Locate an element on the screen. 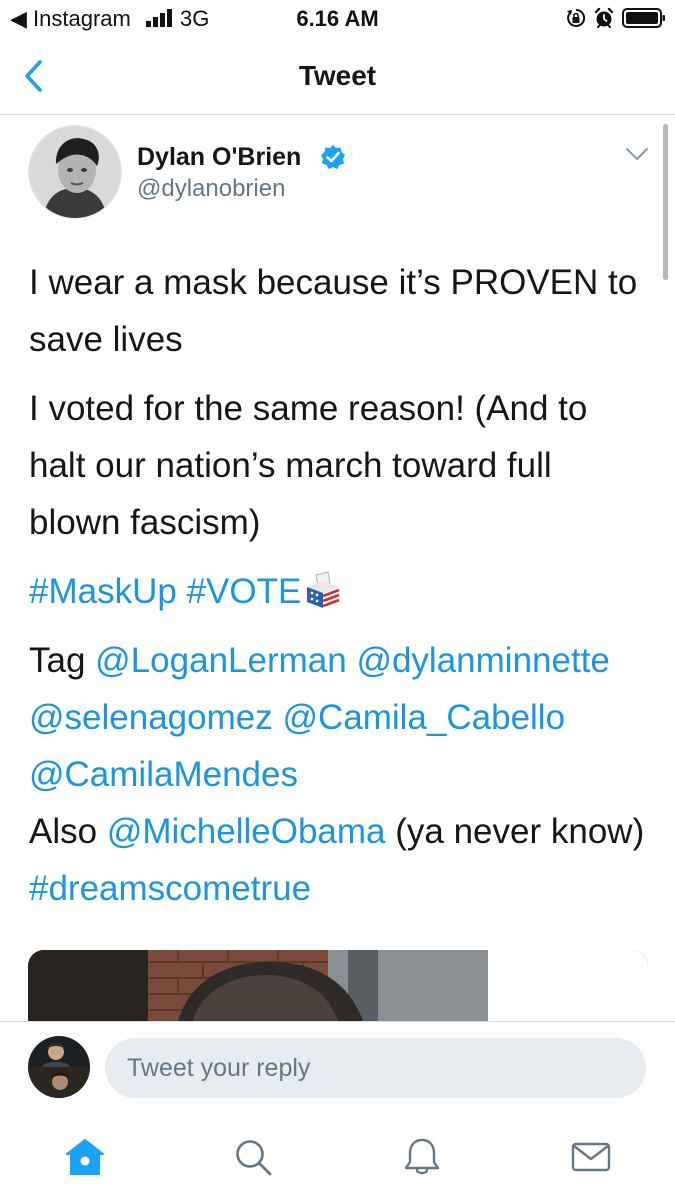  caret-down-icon is located at coordinates (637, 154).